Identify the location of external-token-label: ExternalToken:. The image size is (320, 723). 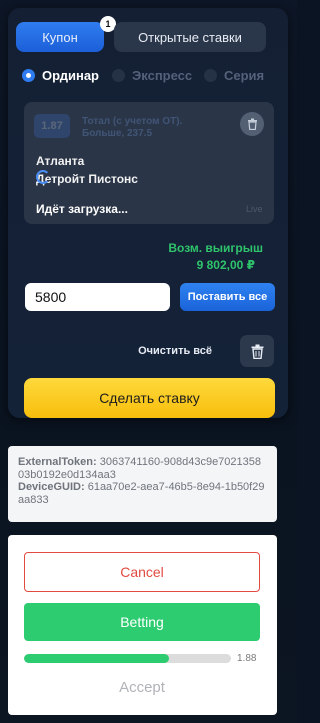
(57, 462).